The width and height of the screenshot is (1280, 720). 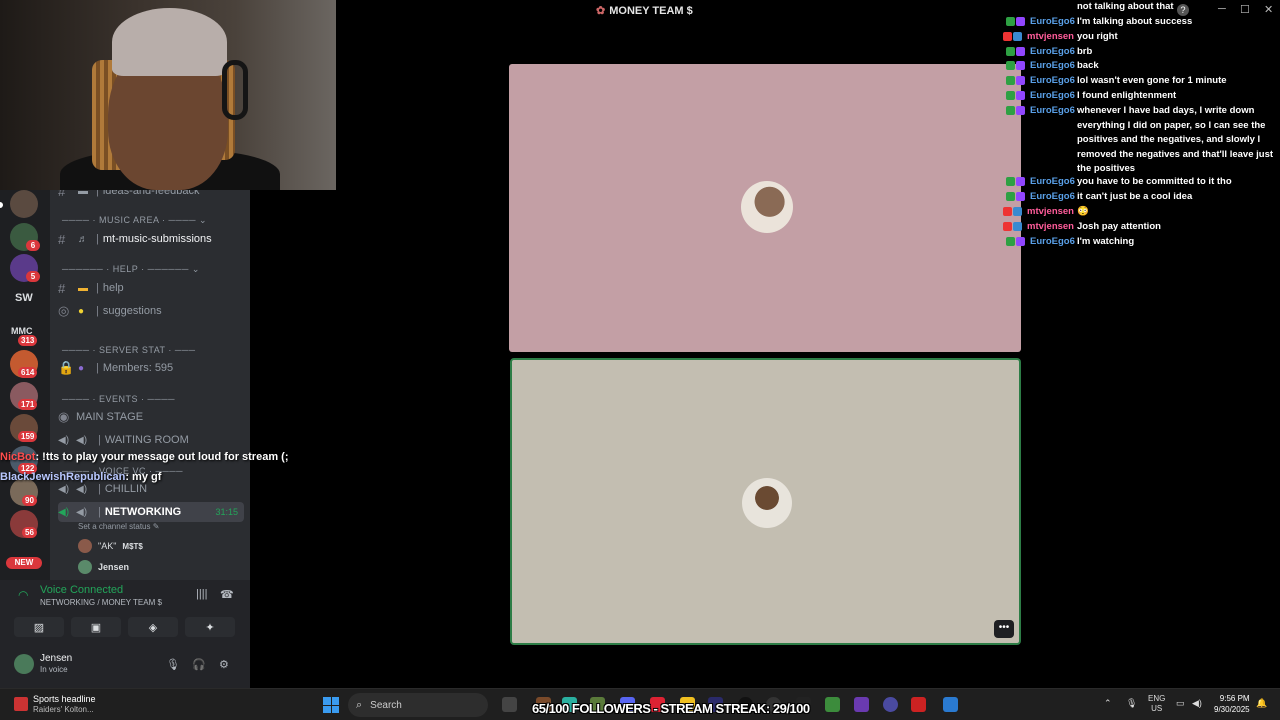 What do you see at coordinates (28, 436) in the screenshot?
I see `unread-badge: 159` at bounding box center [28, 436].